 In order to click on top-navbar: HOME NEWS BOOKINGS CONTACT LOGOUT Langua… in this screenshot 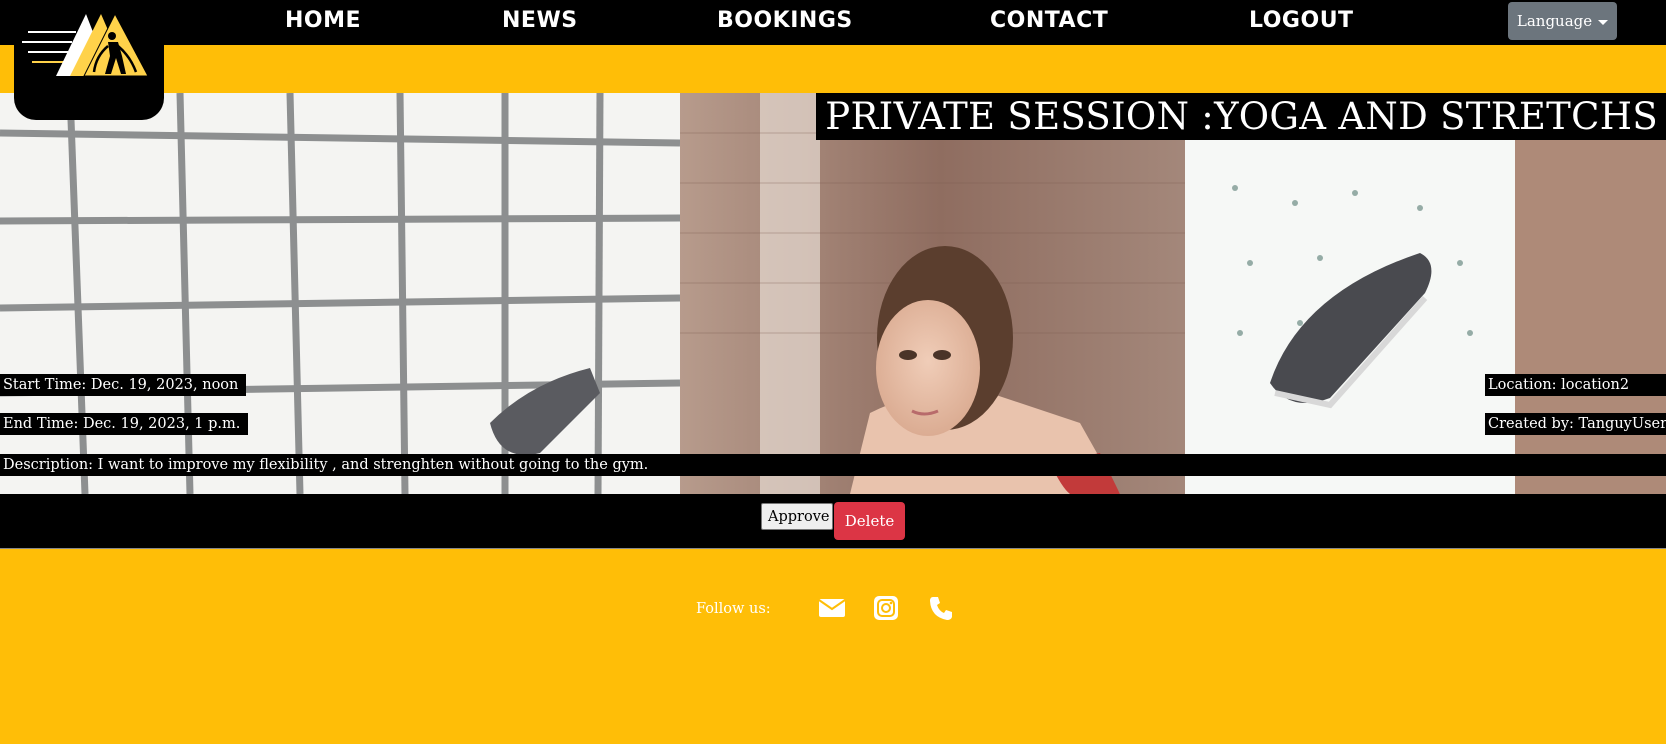, I will do `click(833, 22)`.